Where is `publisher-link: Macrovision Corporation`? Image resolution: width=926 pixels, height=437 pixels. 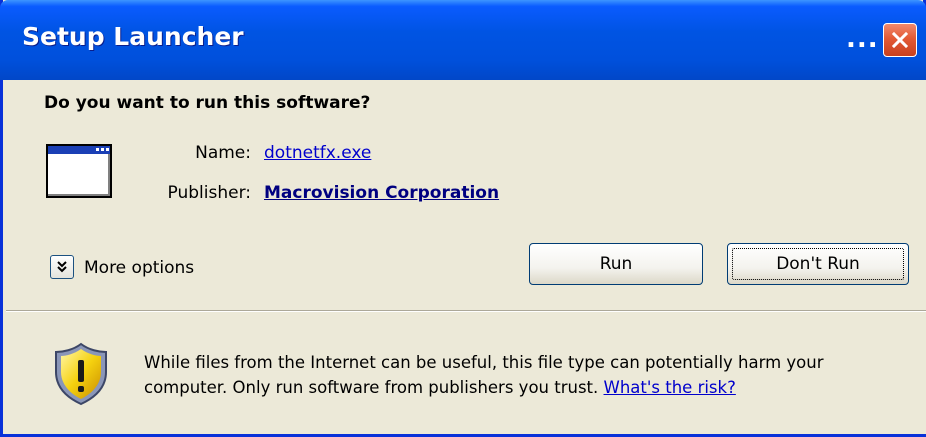
publisher-link: Macrovision Corporation is located at coordinates (381, 193).